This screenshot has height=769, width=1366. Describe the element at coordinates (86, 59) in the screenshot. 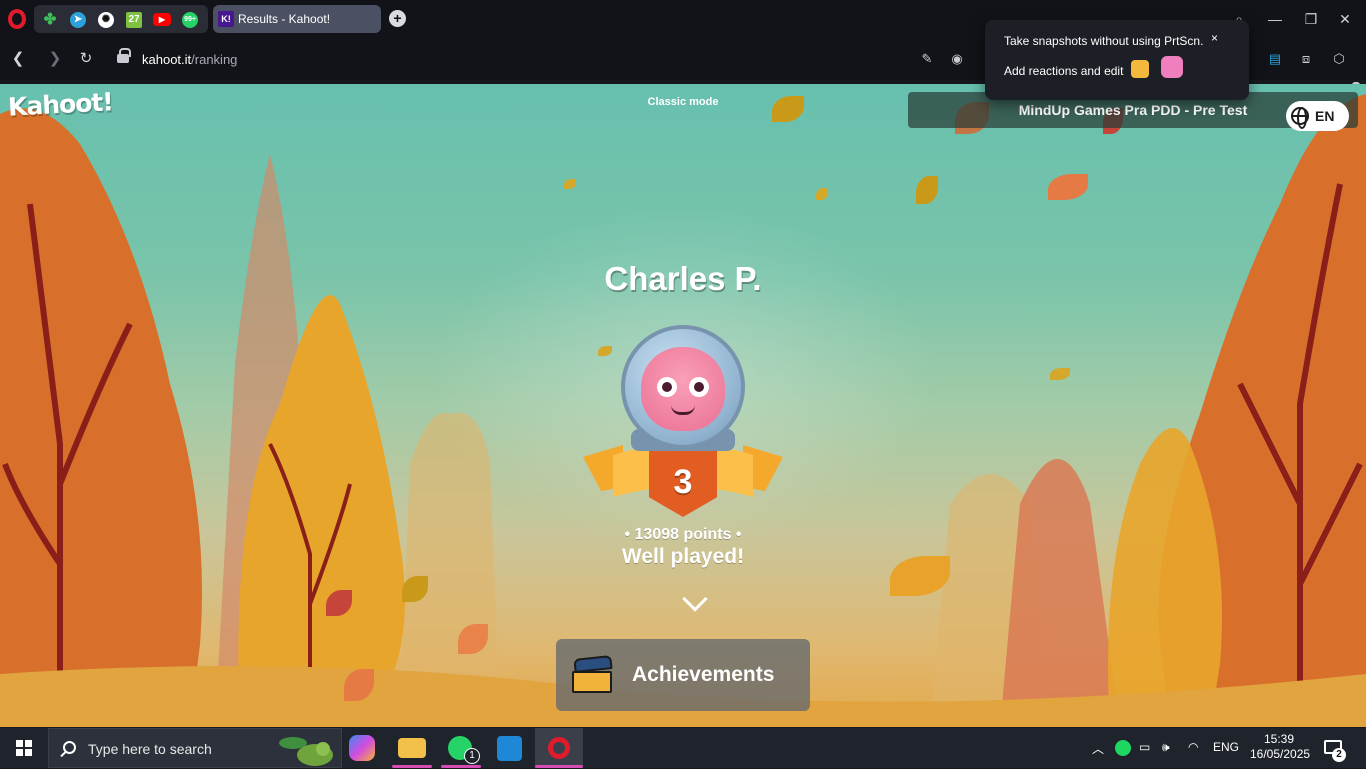

I see `reload-button: ↻` at that location.